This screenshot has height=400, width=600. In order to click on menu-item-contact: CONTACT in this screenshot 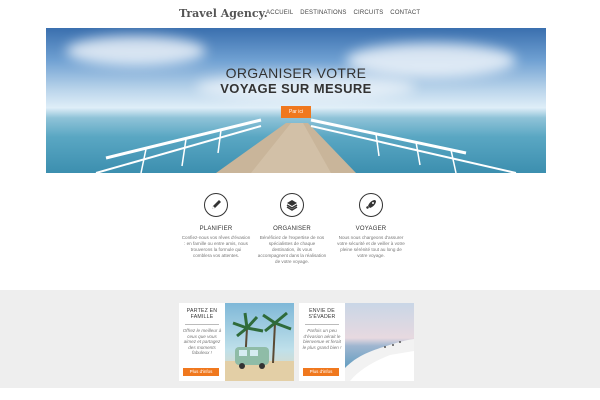, I will do `click(405, 13)`.